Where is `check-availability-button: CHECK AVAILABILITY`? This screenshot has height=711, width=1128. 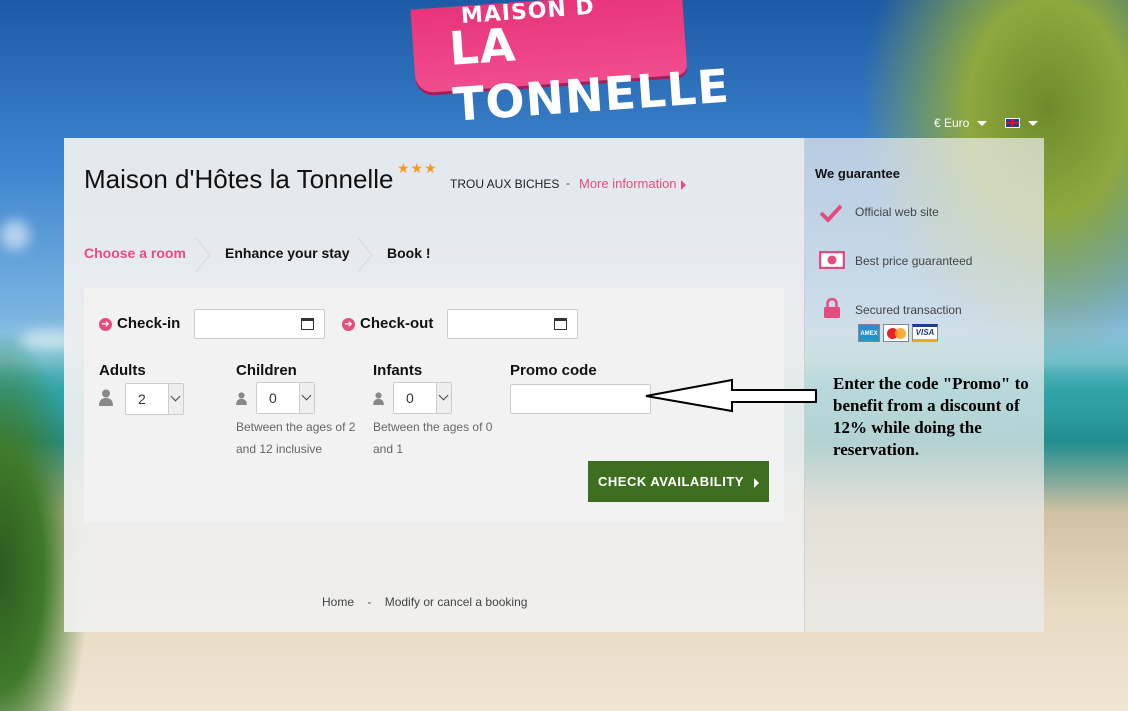
check-availability-button: CHECK AVAILABILITY is located at coordinates (678, 481).